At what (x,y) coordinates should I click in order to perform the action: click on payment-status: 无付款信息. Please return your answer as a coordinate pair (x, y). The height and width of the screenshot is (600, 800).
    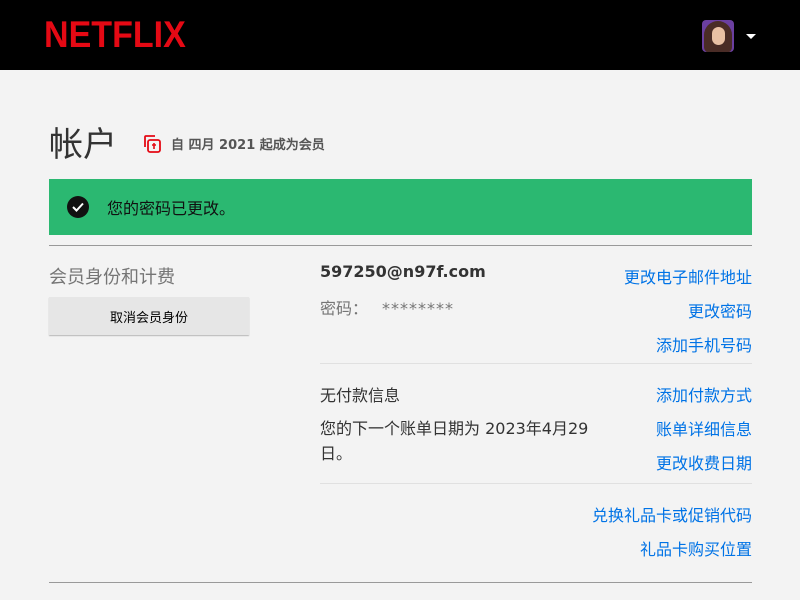
    Looking at the image, I should click on (360, 395).